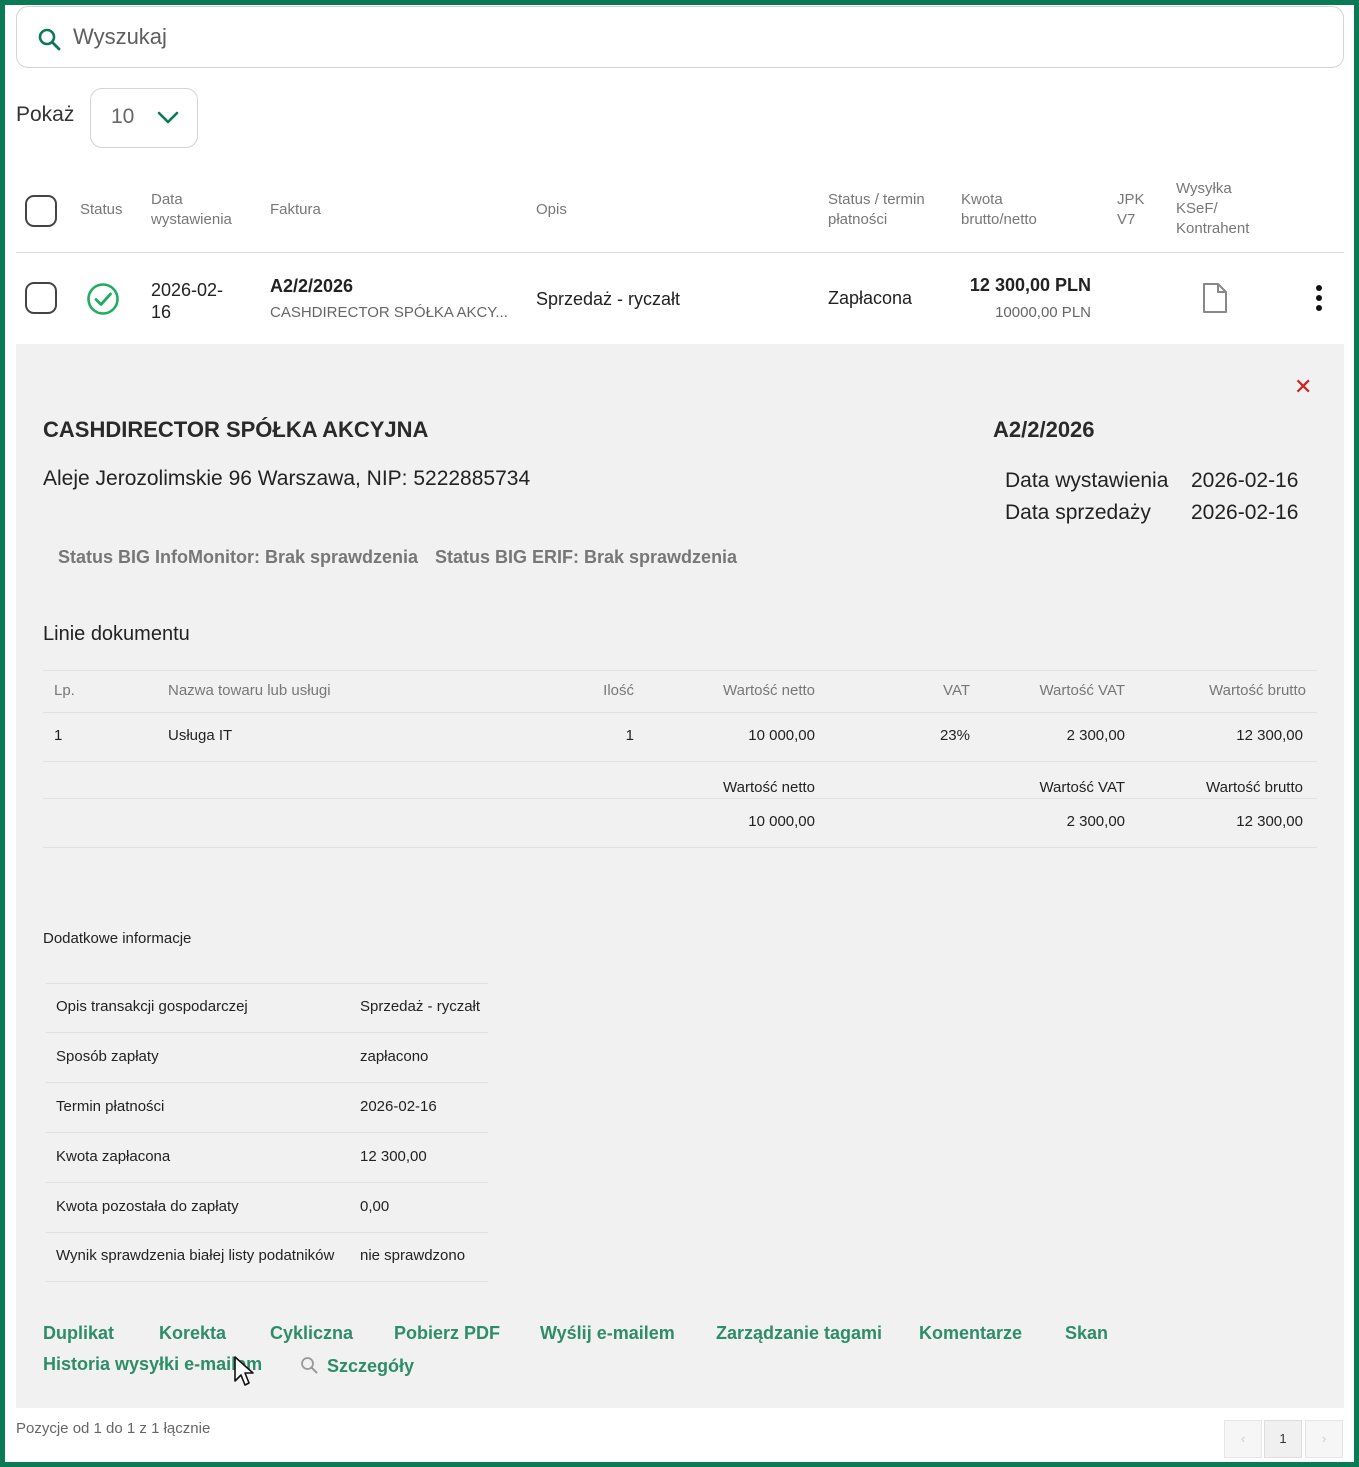 Image resolution: width=1359 pixels, height=1467 pixels. Describe the element at coordinates (1213, 228) in the screenshot. I see `header-ksef-line3: Kontrahent` at that location.